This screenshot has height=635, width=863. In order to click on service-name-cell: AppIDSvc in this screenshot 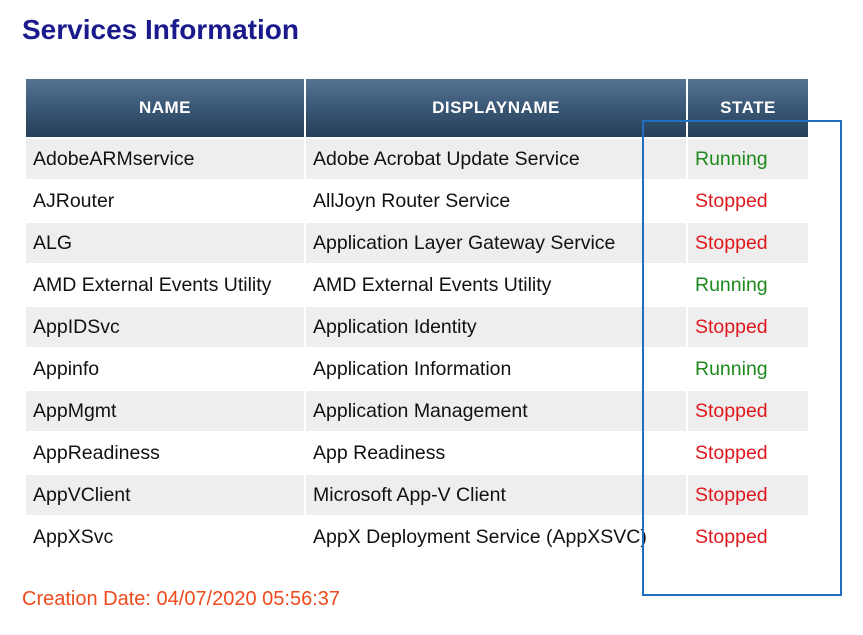, I will do `click(165, 327)`.